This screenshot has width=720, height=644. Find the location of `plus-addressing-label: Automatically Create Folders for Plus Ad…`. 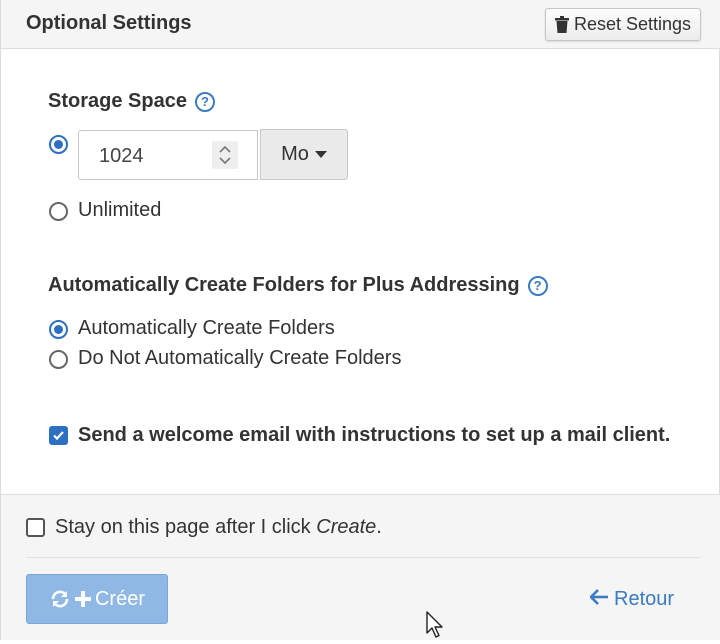

plus-addressing-label: Automatically Create Folders for Plus Ad… is located at coordinates (284, 285).